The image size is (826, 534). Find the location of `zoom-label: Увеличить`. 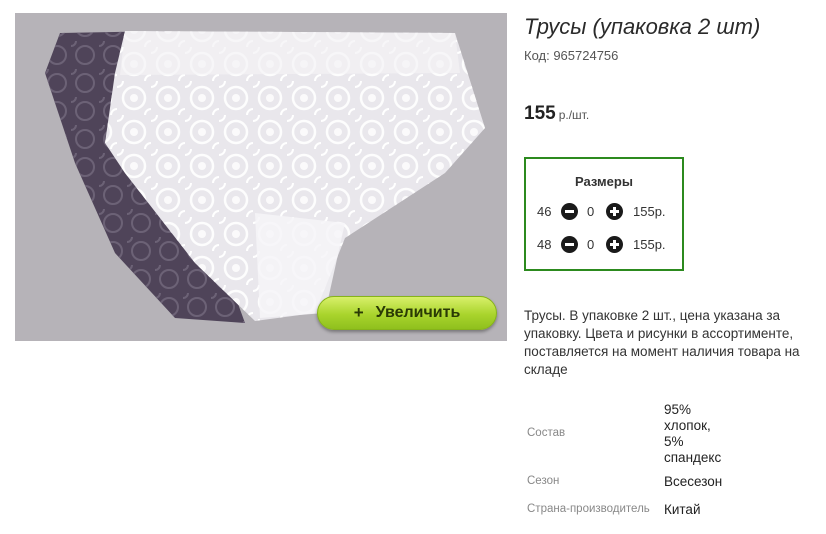

zoom-label: Увеличить is located at coordinates (418, 312).